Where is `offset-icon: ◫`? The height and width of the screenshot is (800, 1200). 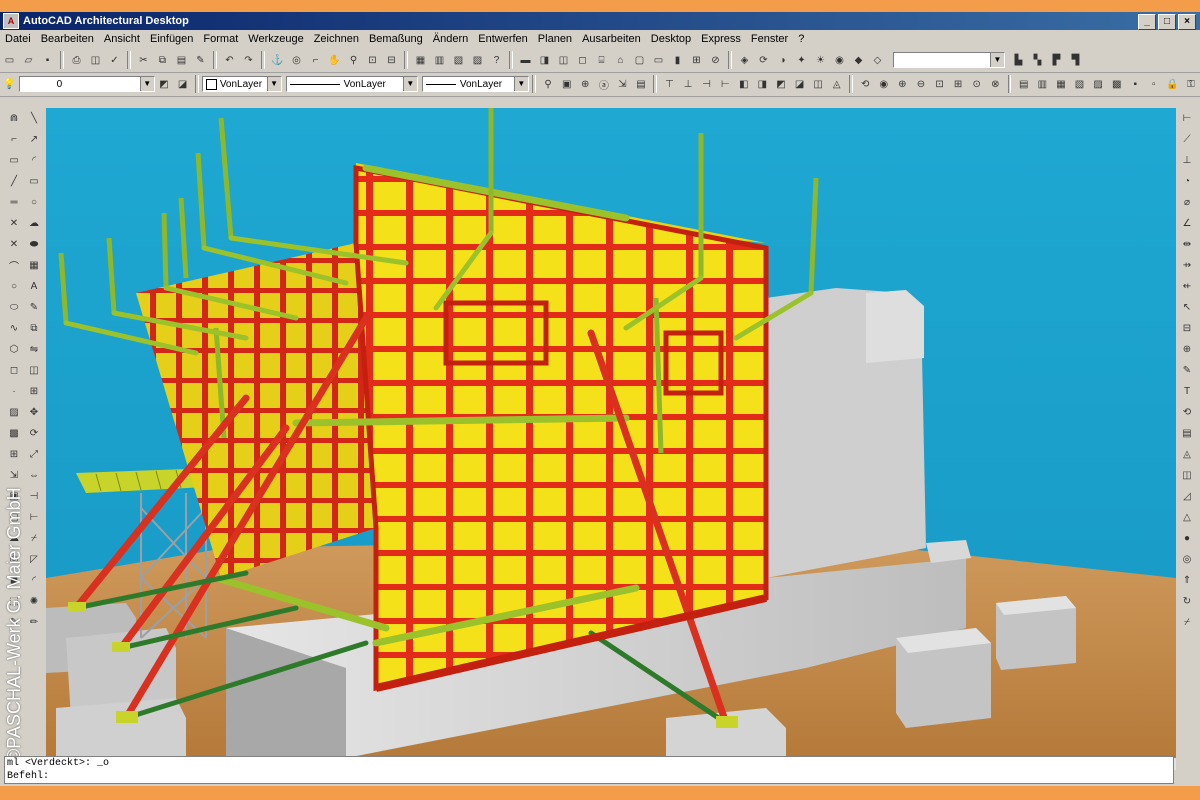 offset-icon: ◫ is located at coordinates (34, 370).